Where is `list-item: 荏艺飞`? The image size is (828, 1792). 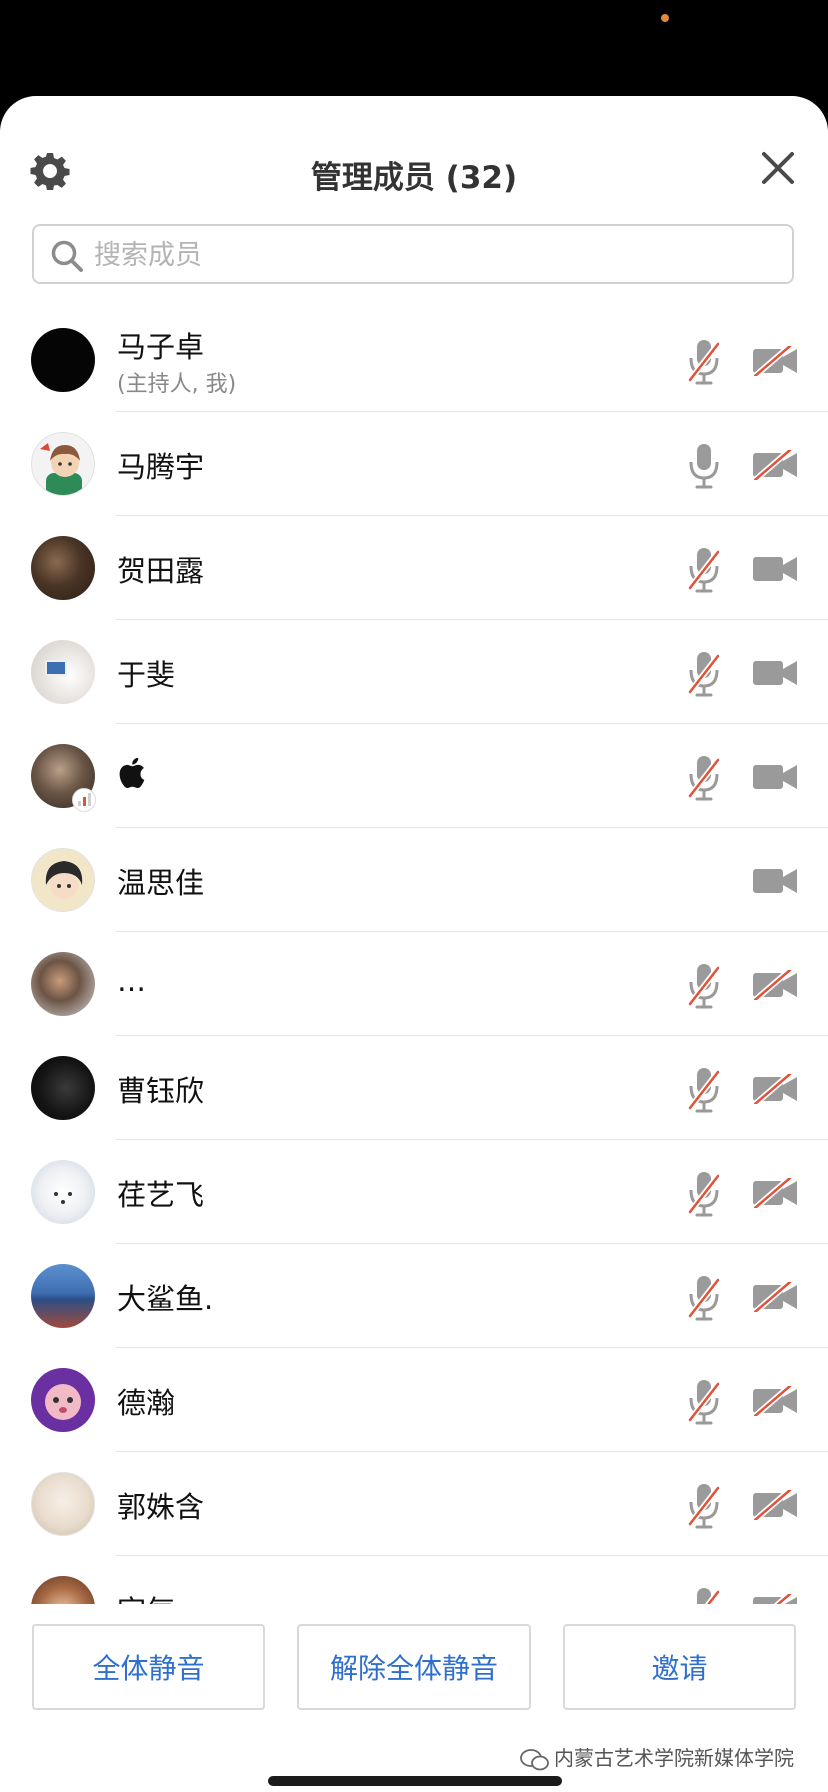 list-item: 荏艺飞 is located at coordinates (414, 1192).